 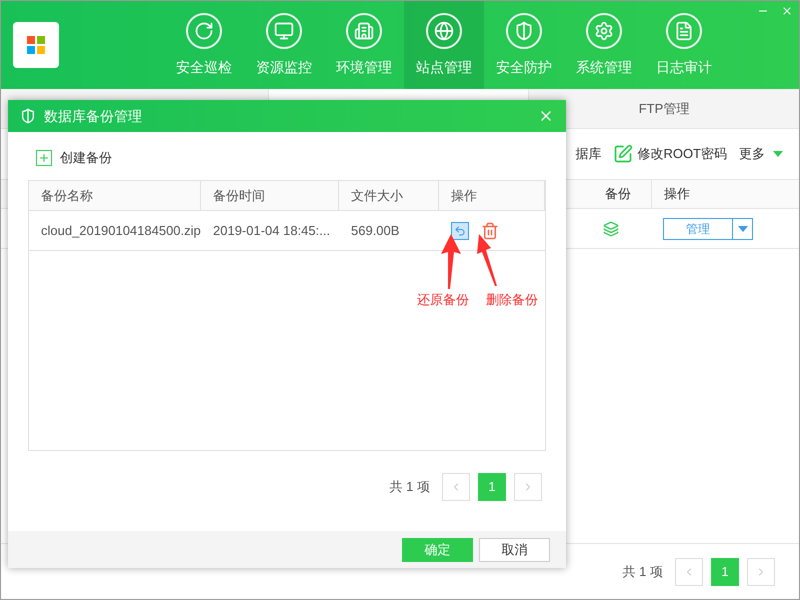 What do you see at coordinates (623, 154) in the screenshot?
I see `edit-icon` at bounding box center [623, 154].